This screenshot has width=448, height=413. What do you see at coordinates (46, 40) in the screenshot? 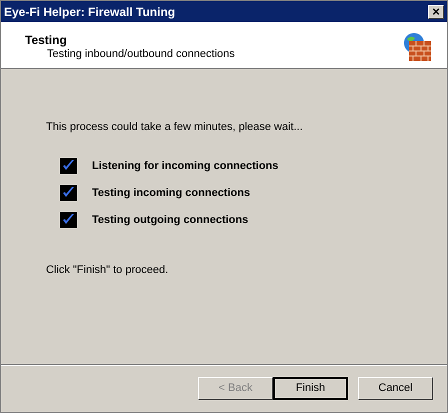
I see `header-title: Testing` at bounding box center [46, 40].